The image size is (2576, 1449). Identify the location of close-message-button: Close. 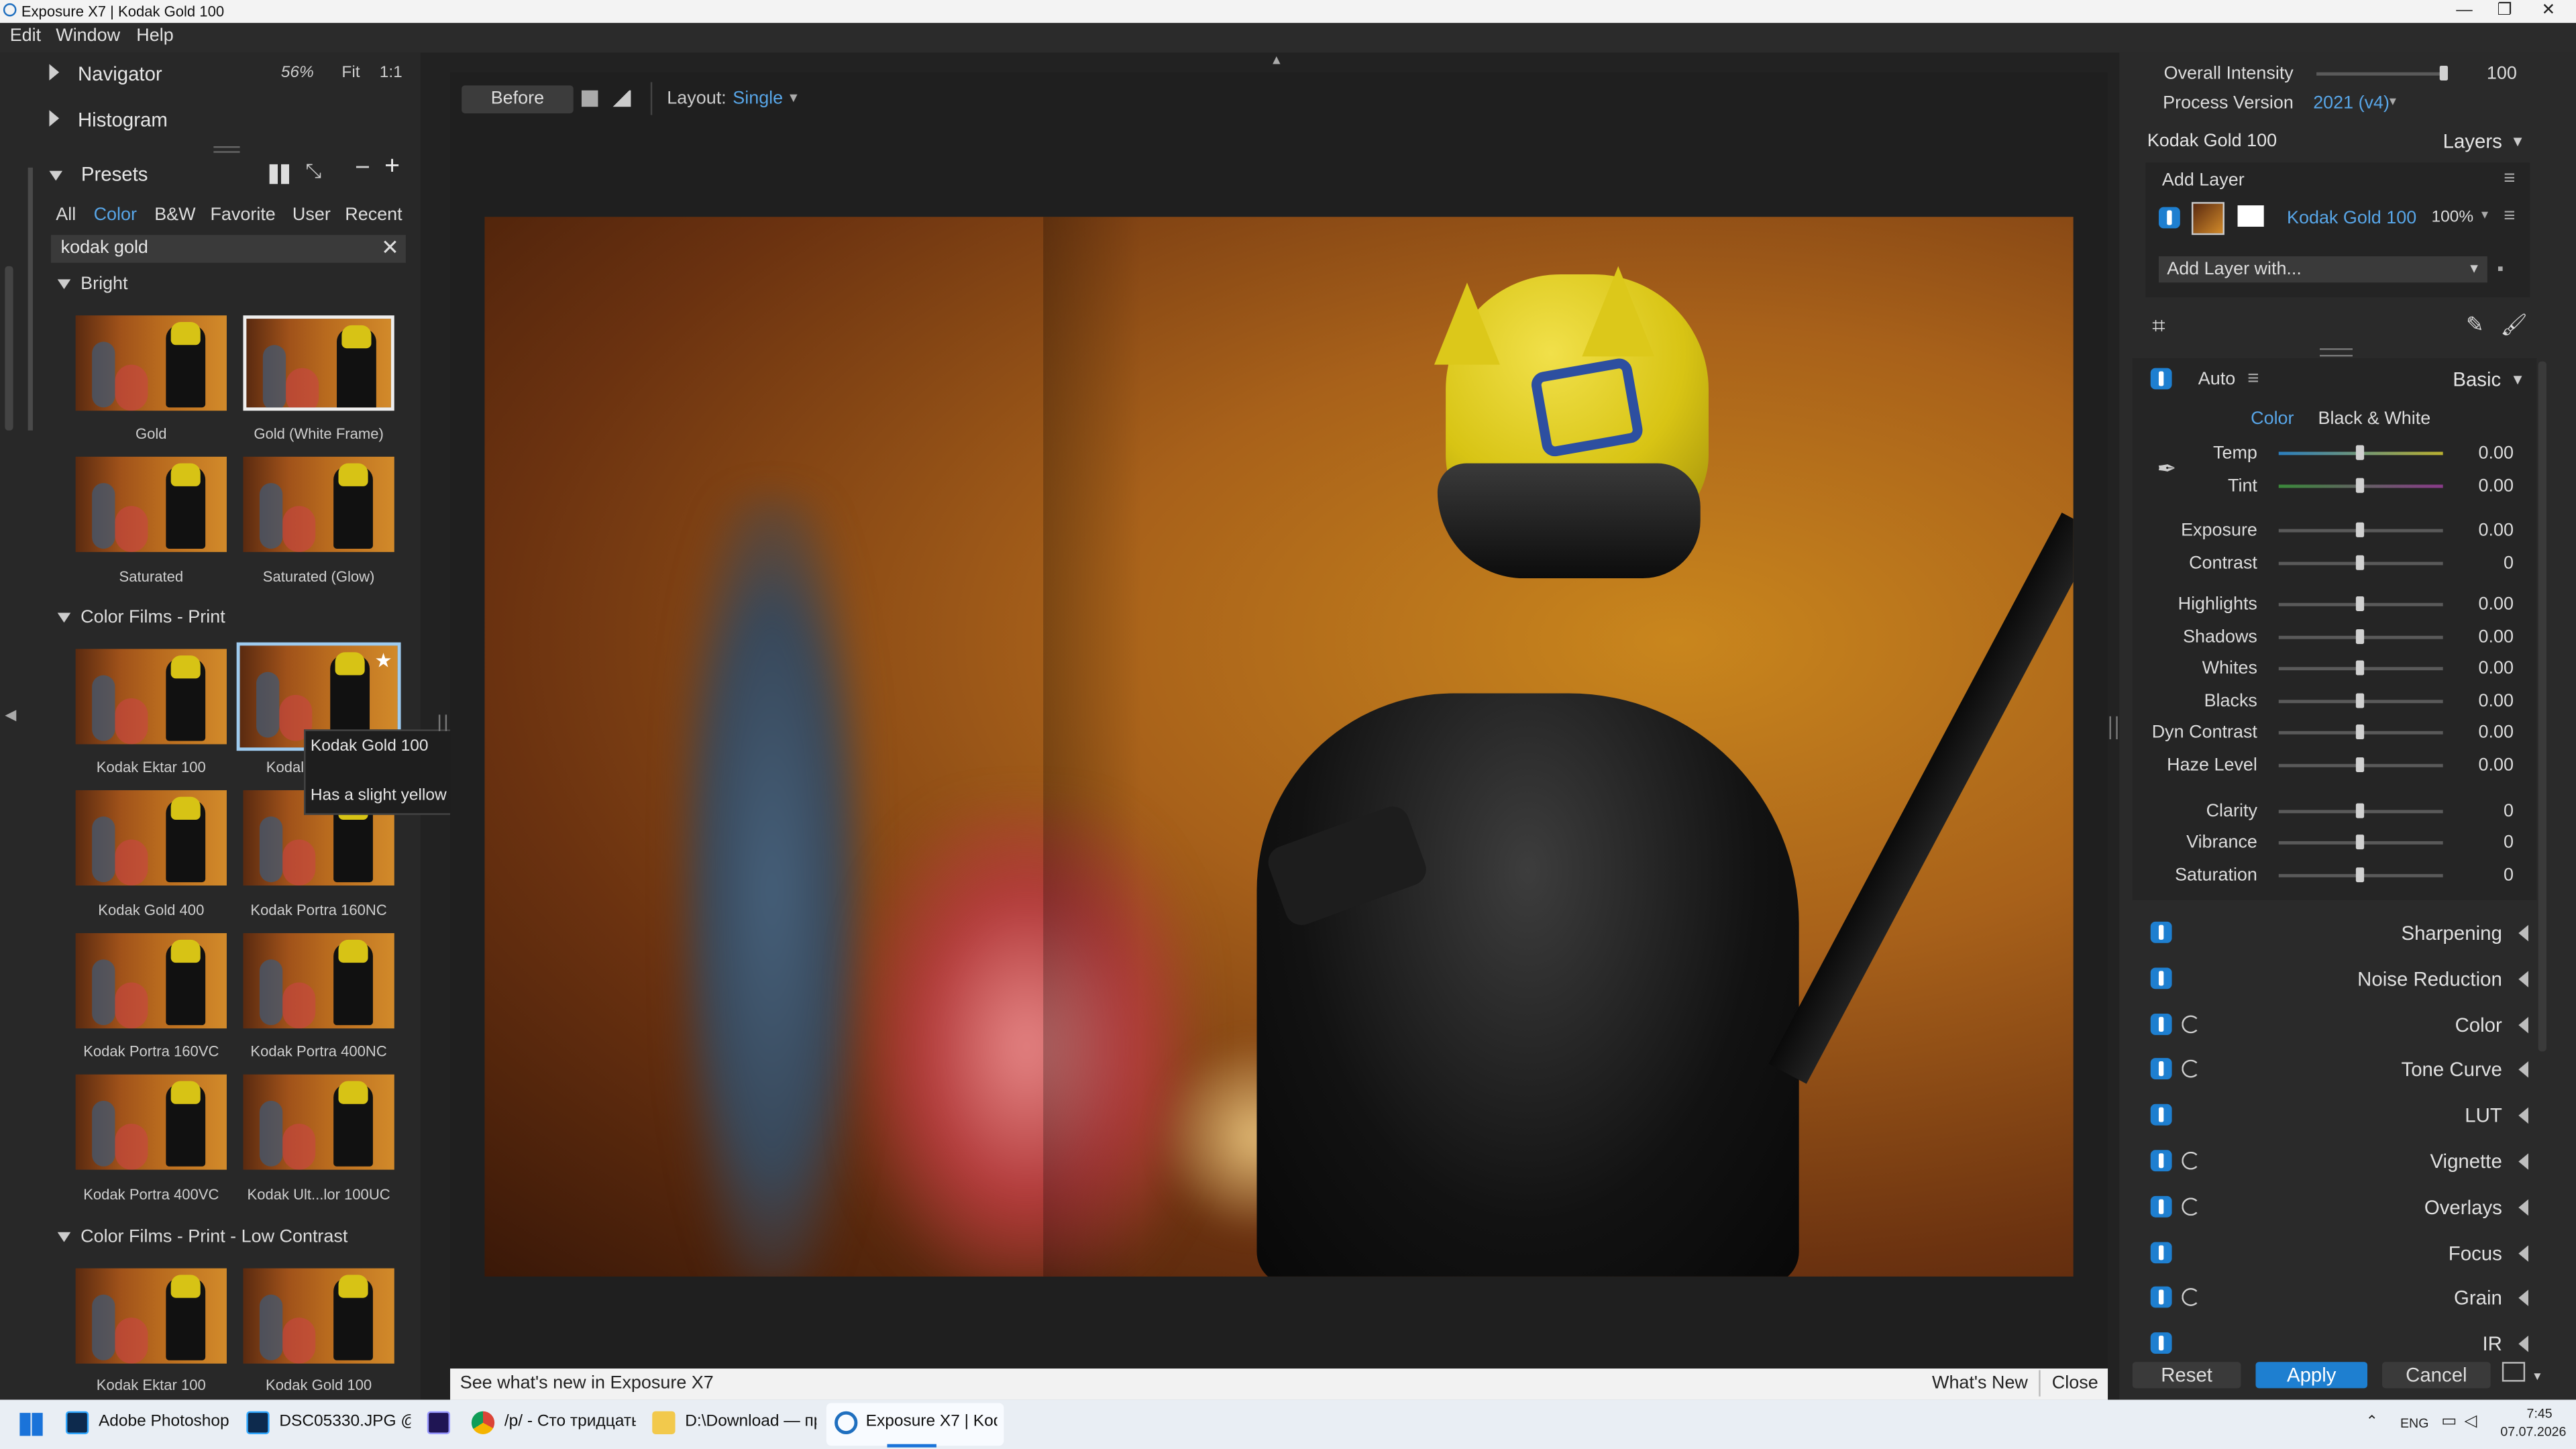
(2075, 1383).